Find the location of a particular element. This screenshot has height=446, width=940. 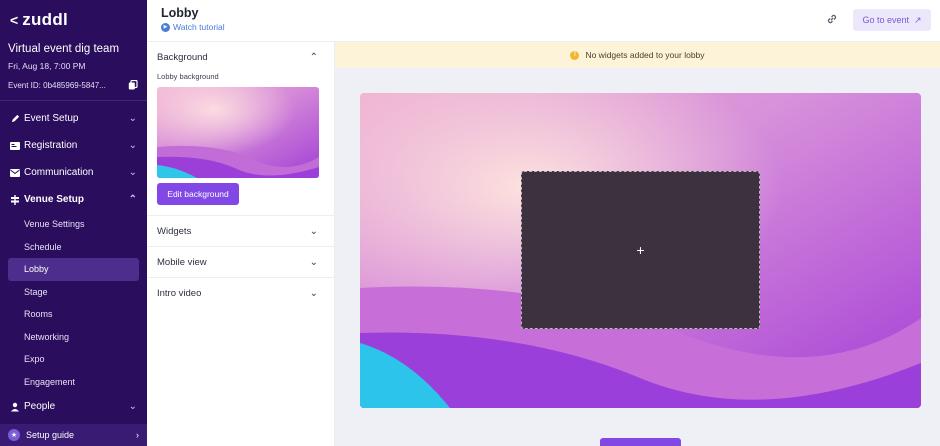

back-chevron-icon: < is located at coordinates (14, 20).